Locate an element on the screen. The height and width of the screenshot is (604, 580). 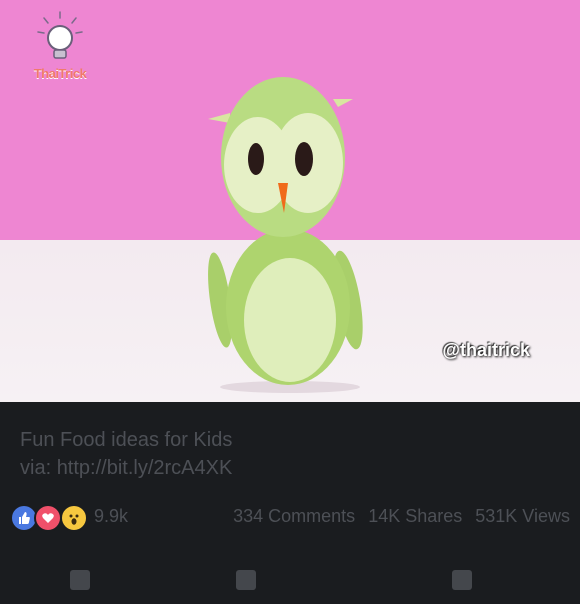
engagement-stats: 9.9k 334 Comments 14K Shares 531K Views is located at coordinates (290, 517).